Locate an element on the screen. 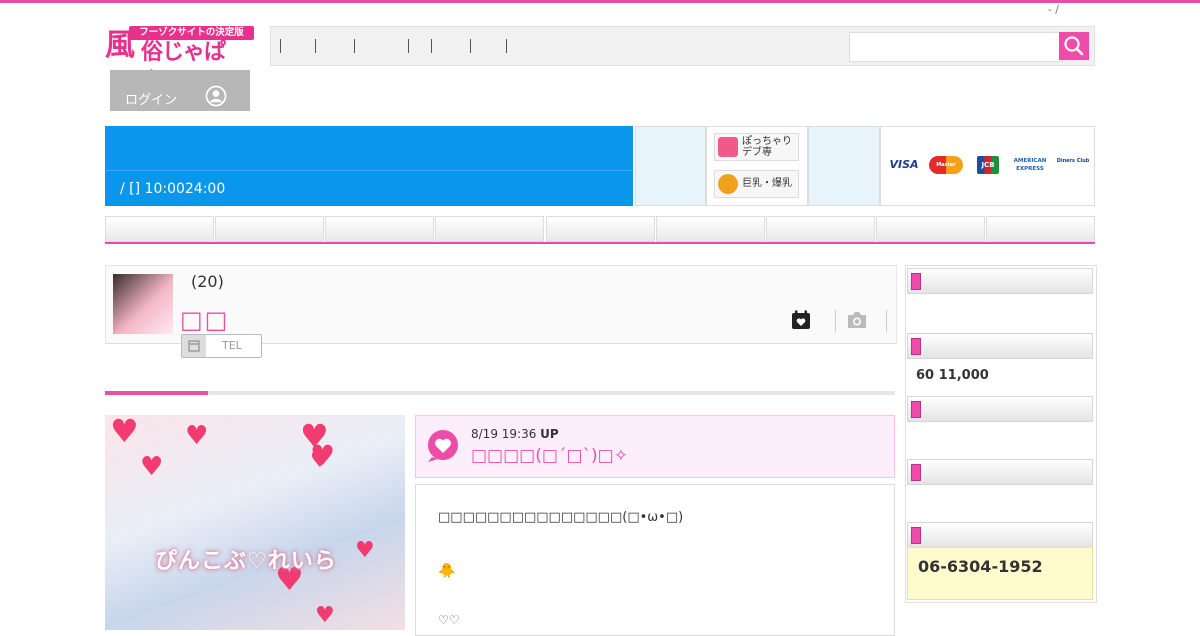 This screenshot has height=636, width=1200. tag-label: 巨乳・爆乳 is located at coordinates (767, 183).